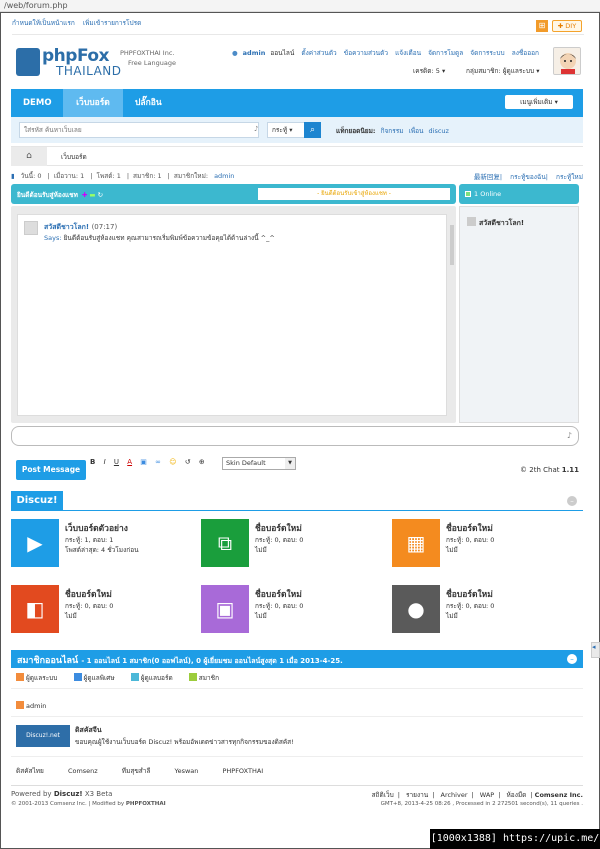  I want to click on footer-link: Archiver, so click(454, 795).